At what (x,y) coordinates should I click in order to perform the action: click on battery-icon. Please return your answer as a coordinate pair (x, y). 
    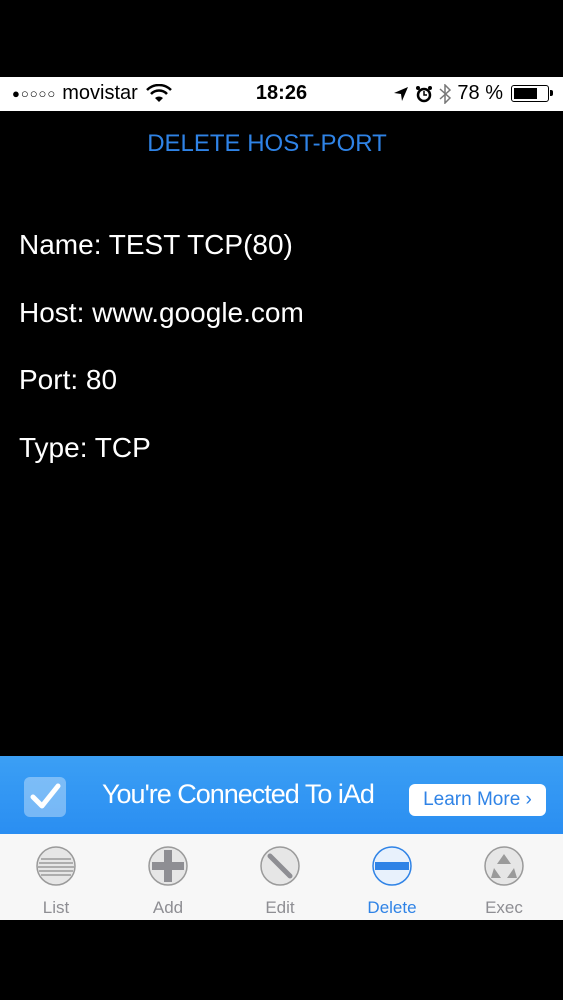
    Looking at the image, I should click on (532, 93).